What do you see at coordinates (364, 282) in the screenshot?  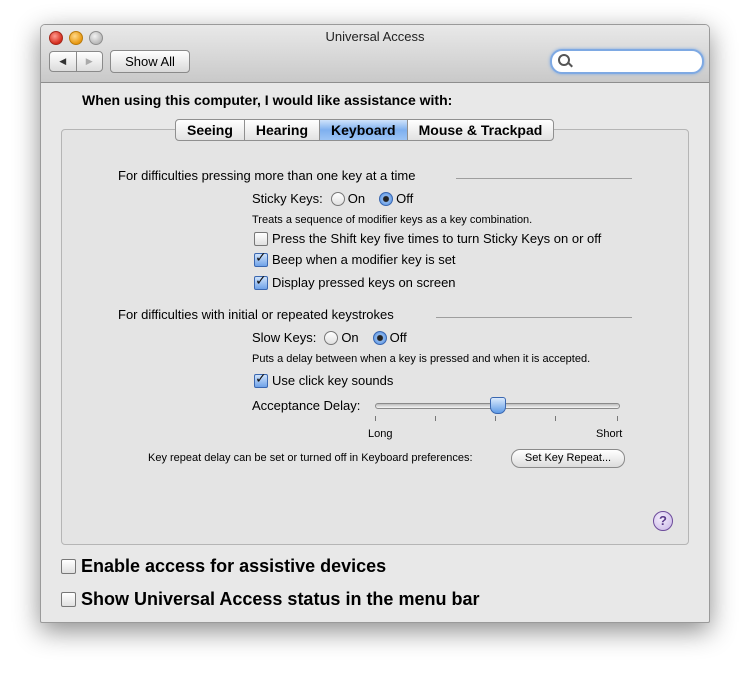 I see `display-pressed-keys-label: Display pressed keys on screen` at bounding box center [364, 282].